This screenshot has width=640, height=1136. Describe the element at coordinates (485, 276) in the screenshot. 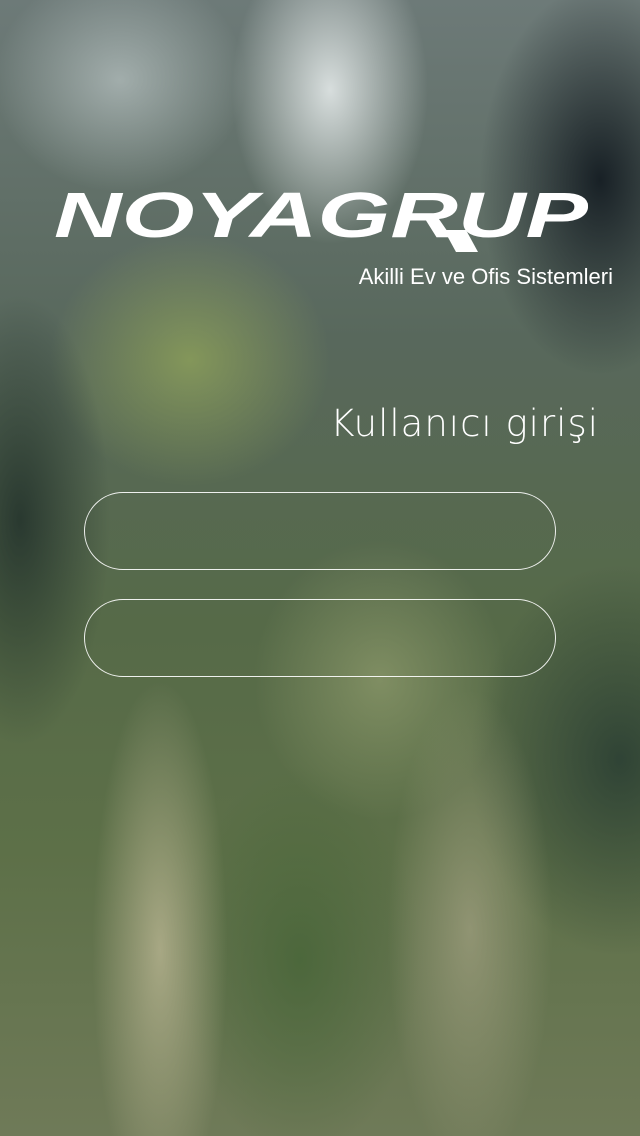

I see `tagline: Akilli Ev ve Ofis Sistemleri` at that location.